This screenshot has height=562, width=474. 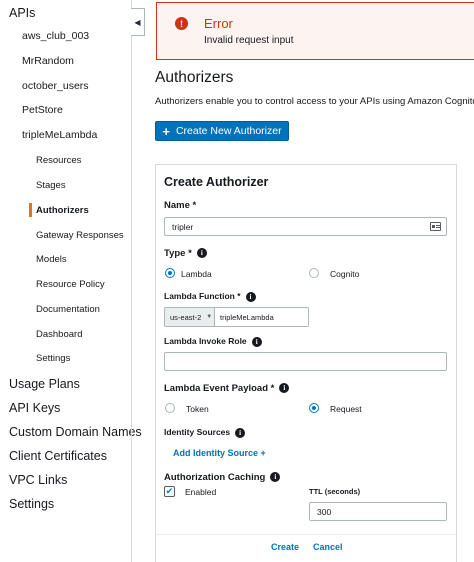 I want to click on sidebar-item-custom-domain-names: Custom Domain Names, so click(x=75, y=432).